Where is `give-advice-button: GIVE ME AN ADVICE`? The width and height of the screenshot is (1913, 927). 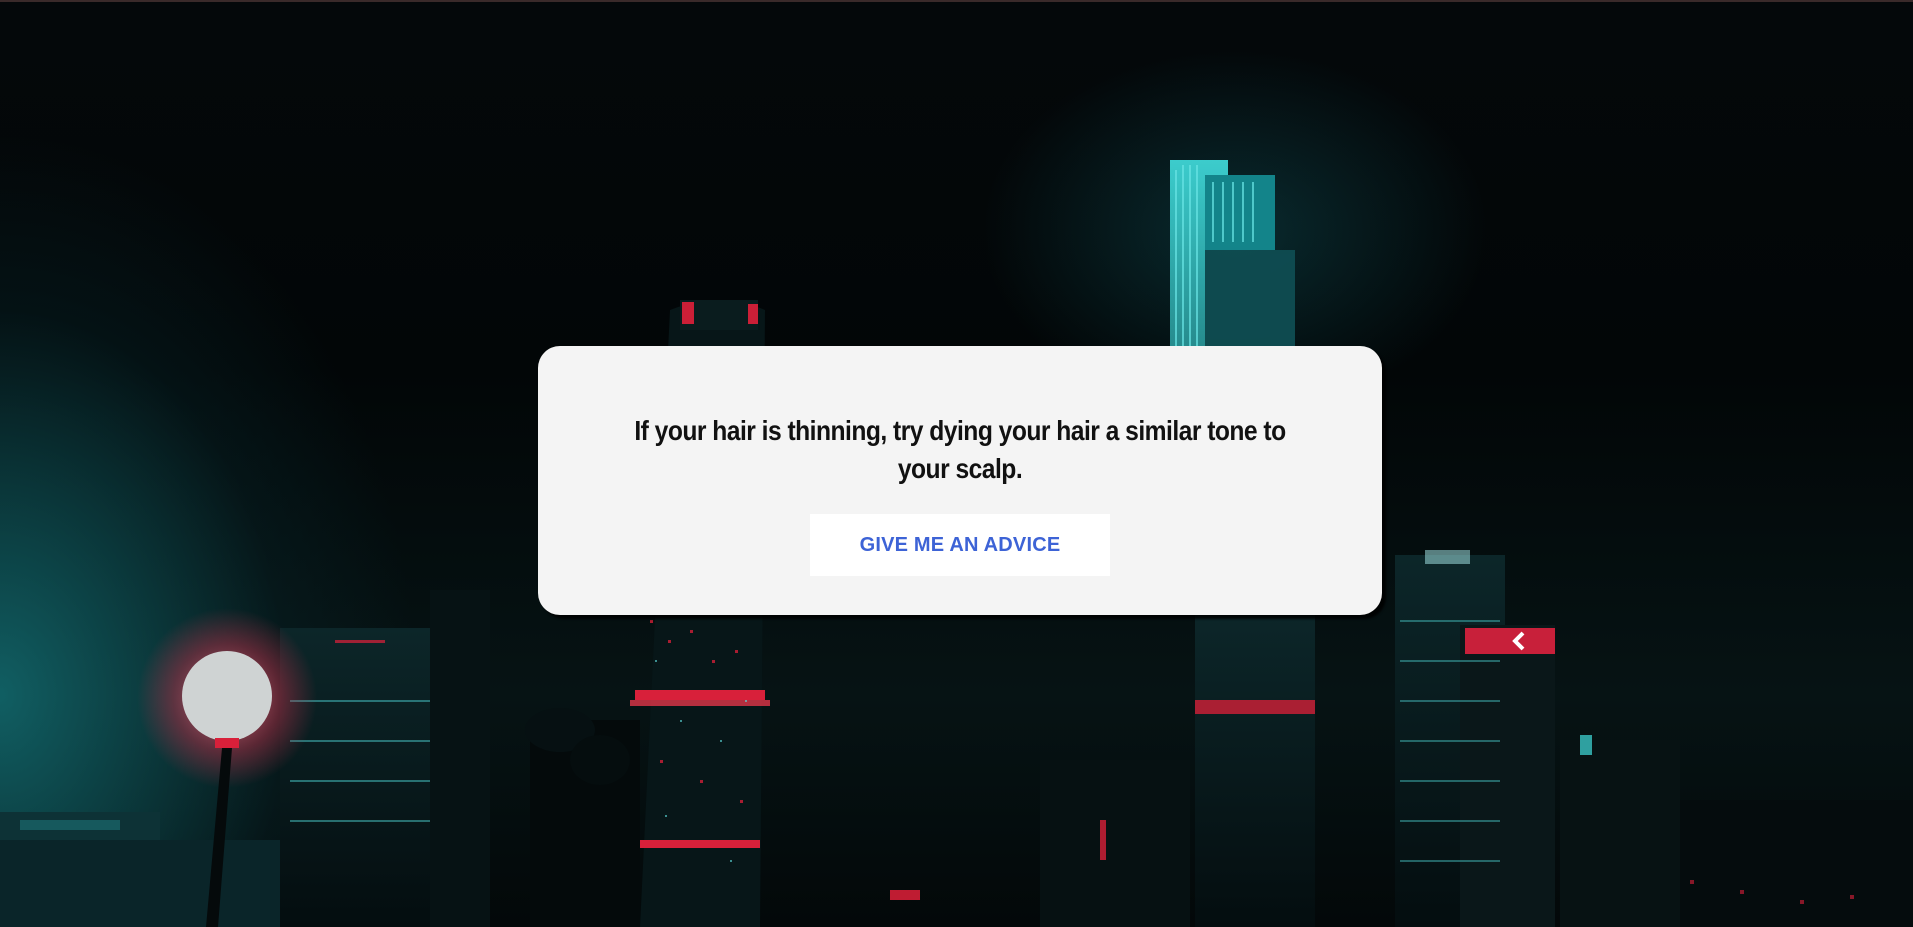
give-advice-button: GIVE ME AN ADVICE is located at coordinates (960, 545).